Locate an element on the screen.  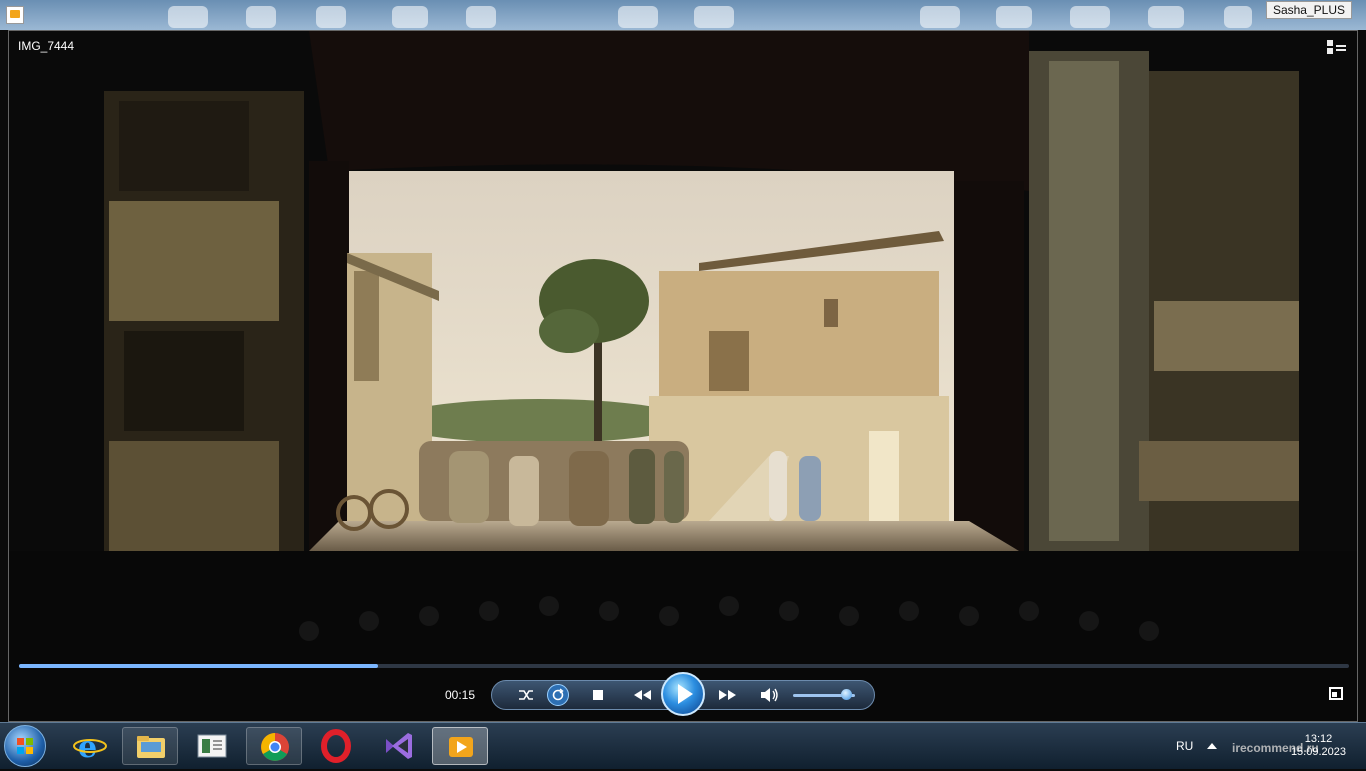
notes-icon is located at coordinates (212, 746).